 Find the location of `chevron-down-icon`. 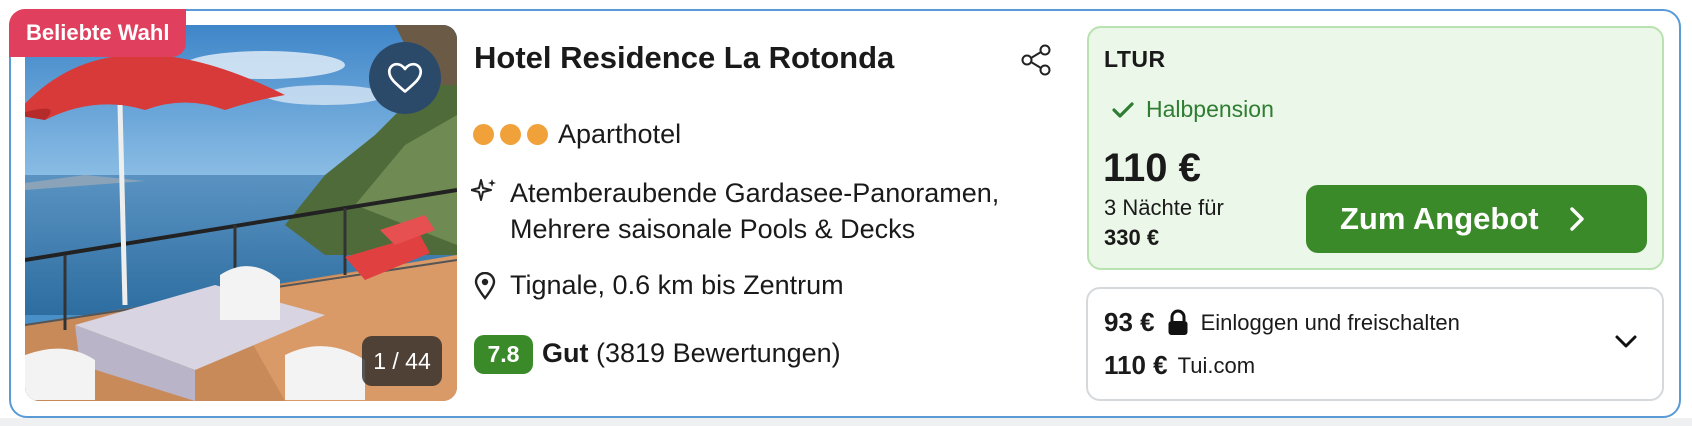

chevron-down-icon is located at coordinates (1626, 341).